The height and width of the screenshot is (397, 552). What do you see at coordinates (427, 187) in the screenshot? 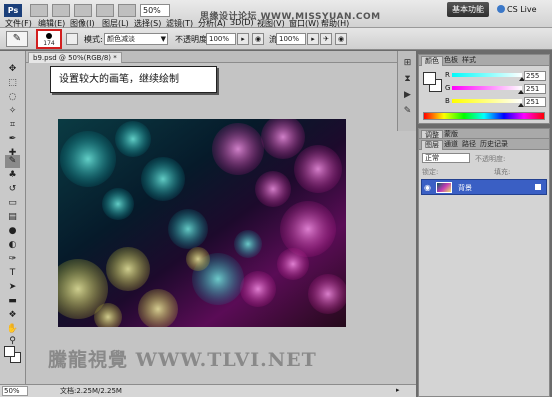
I see `visibility-eye-icon: ◉` at bounding box center [427, 187].